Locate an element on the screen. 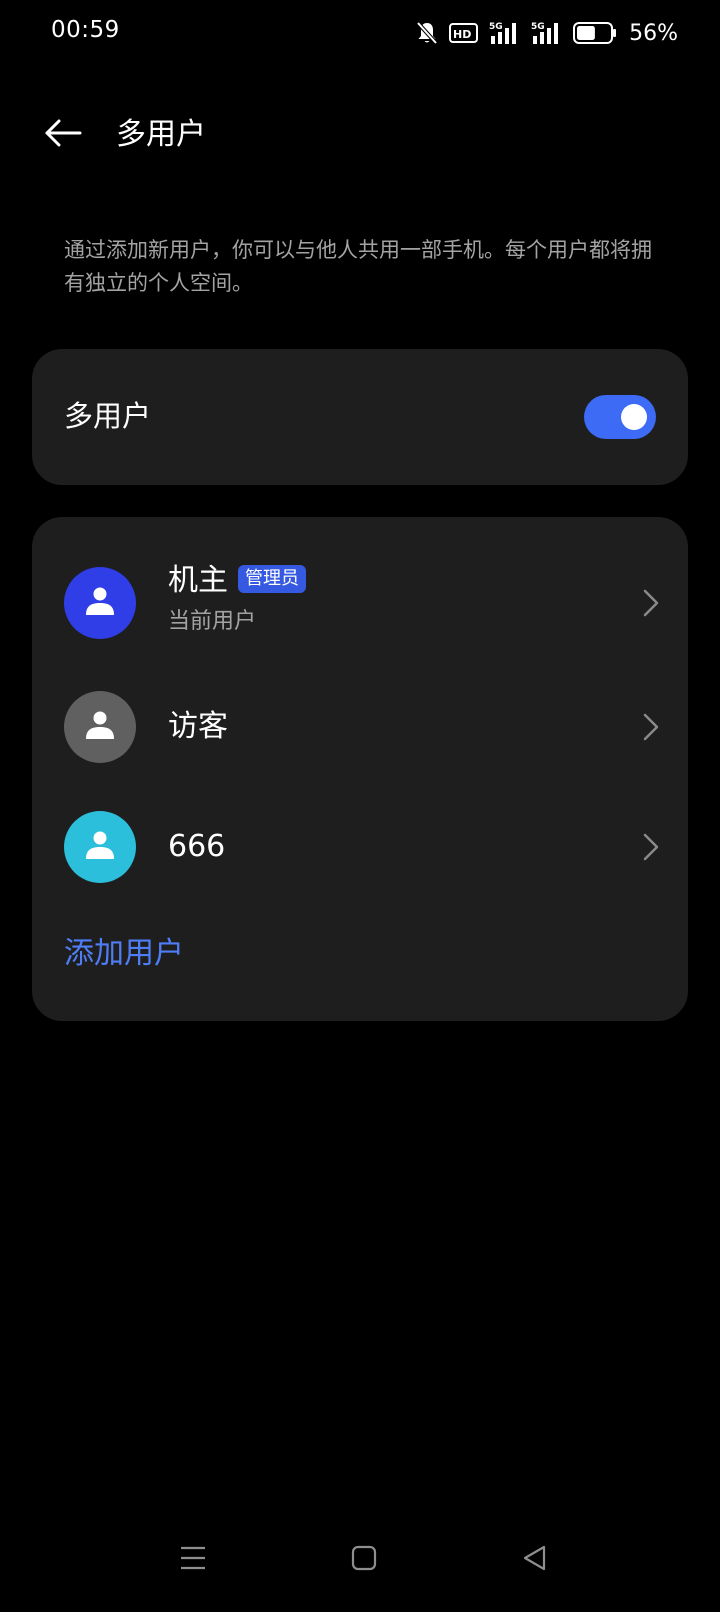  home-square-icon is located at coordinates (364, 1560).